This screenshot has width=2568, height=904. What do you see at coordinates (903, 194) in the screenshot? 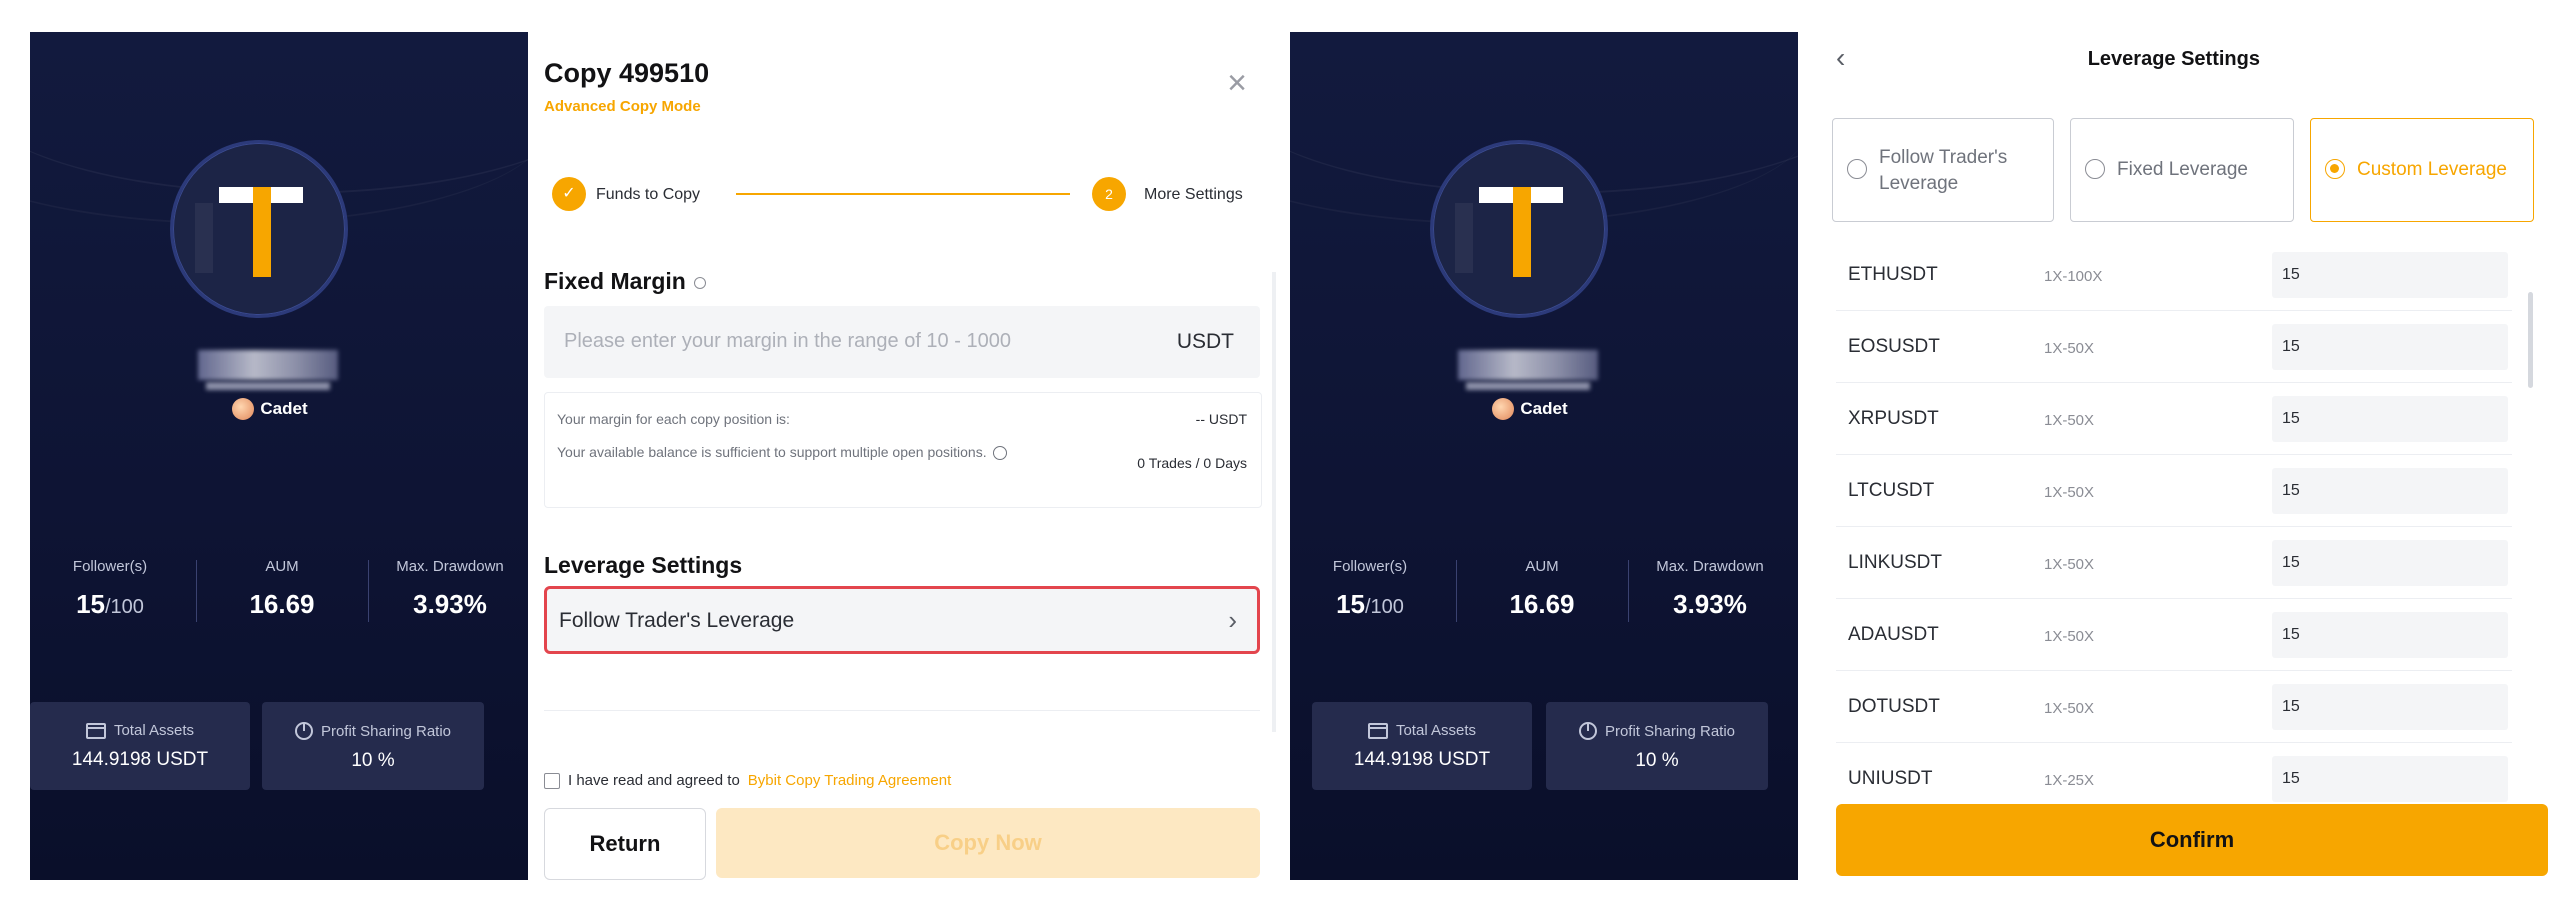
I see `step-progress-line` at bounding box center [903, 194].